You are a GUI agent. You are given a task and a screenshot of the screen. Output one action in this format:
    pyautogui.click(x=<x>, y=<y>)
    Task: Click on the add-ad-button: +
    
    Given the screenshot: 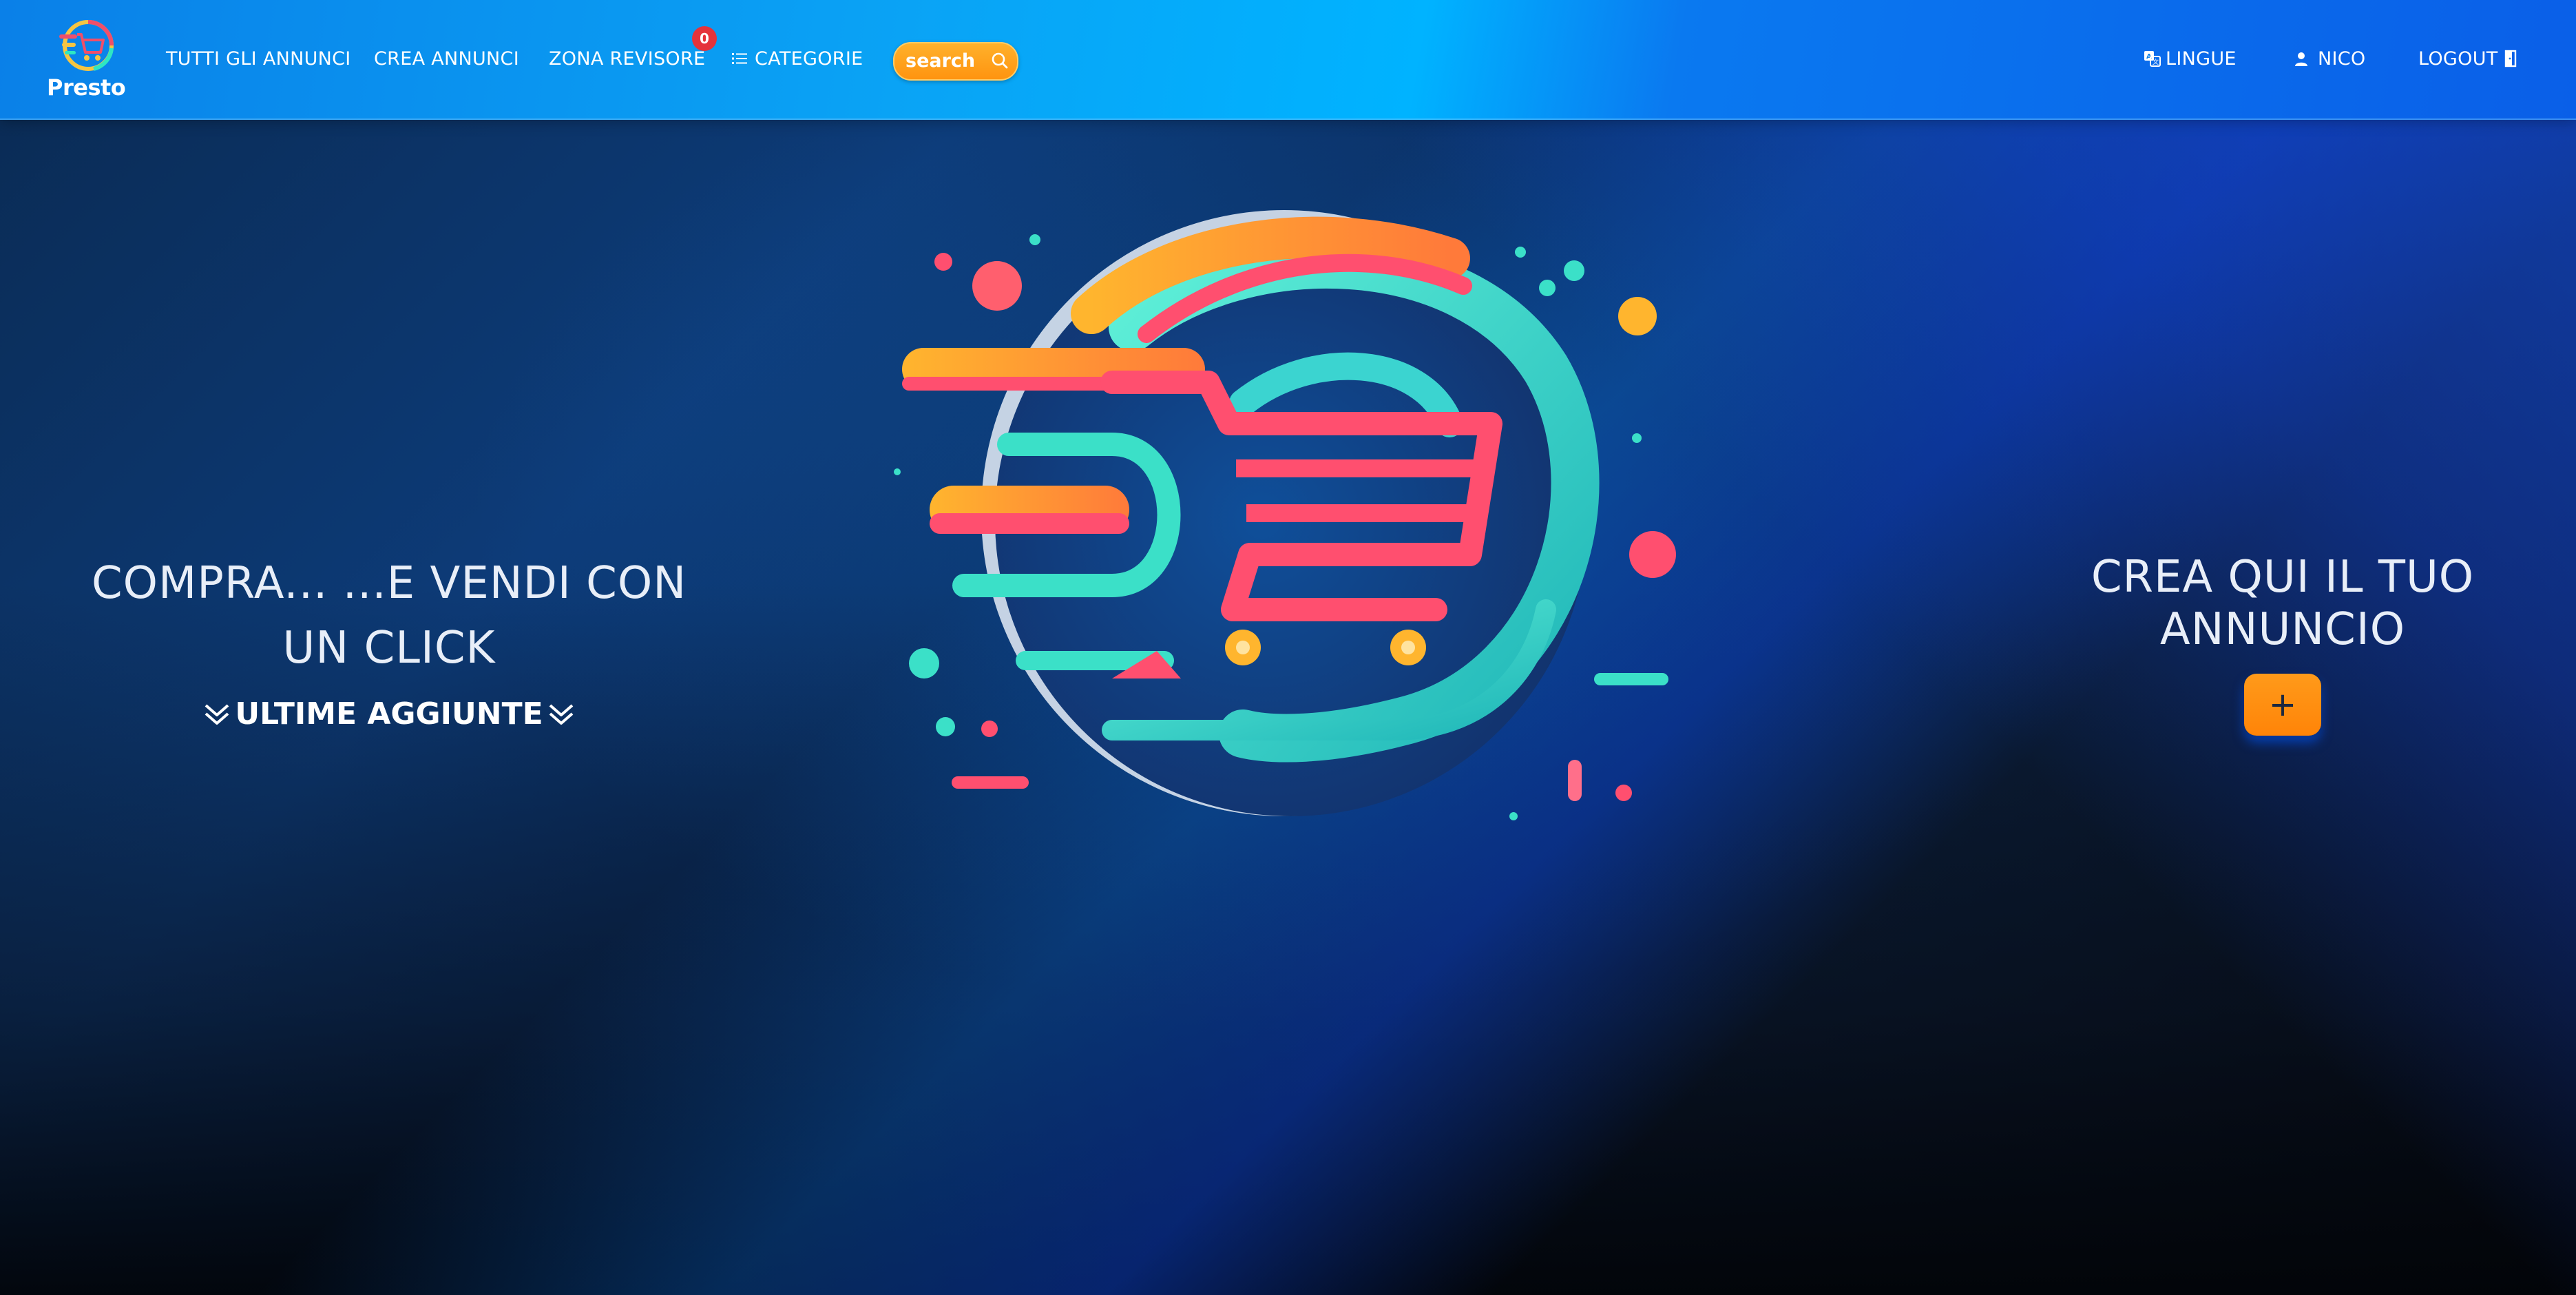 What is the action you would take?
    pyautogui.click(x=2282, y=705)
    